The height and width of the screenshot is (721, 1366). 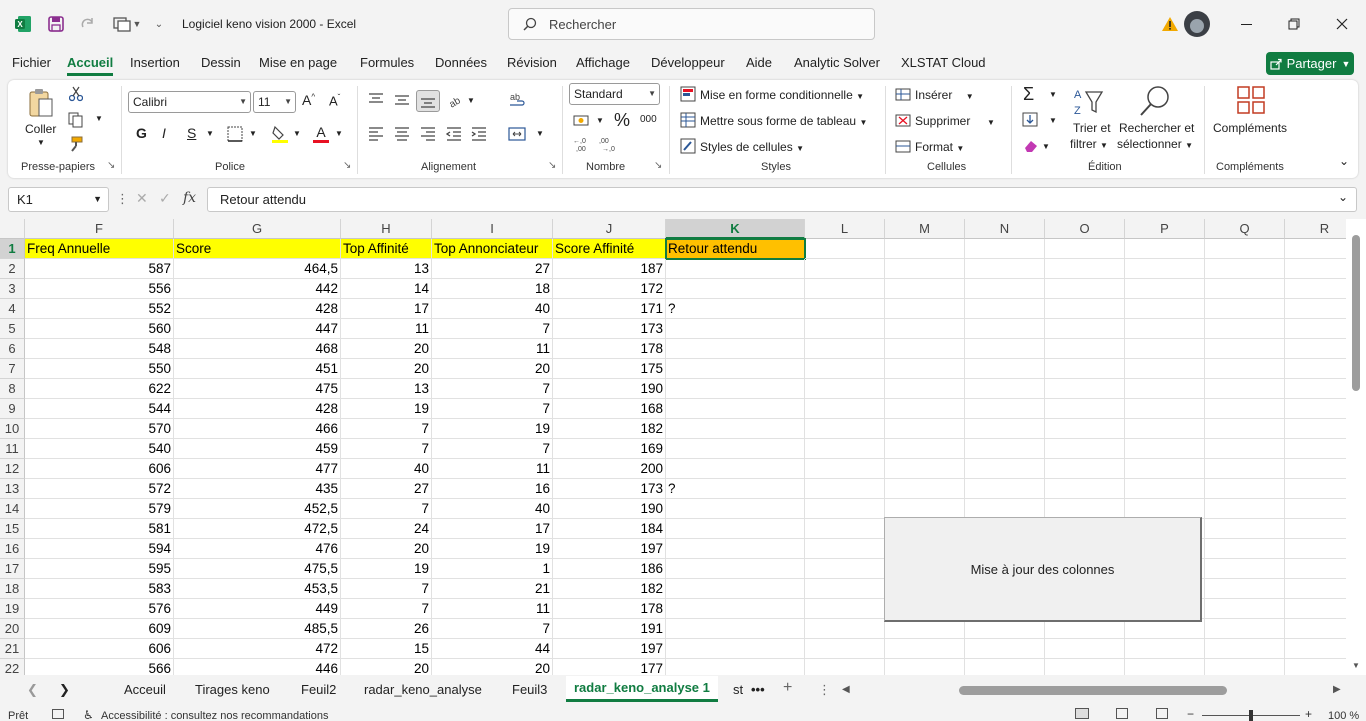 What do you see at coordinates (386, 269) in the screenshot?
I see `table-cell-h: 13` at bounding box center [386, 269].